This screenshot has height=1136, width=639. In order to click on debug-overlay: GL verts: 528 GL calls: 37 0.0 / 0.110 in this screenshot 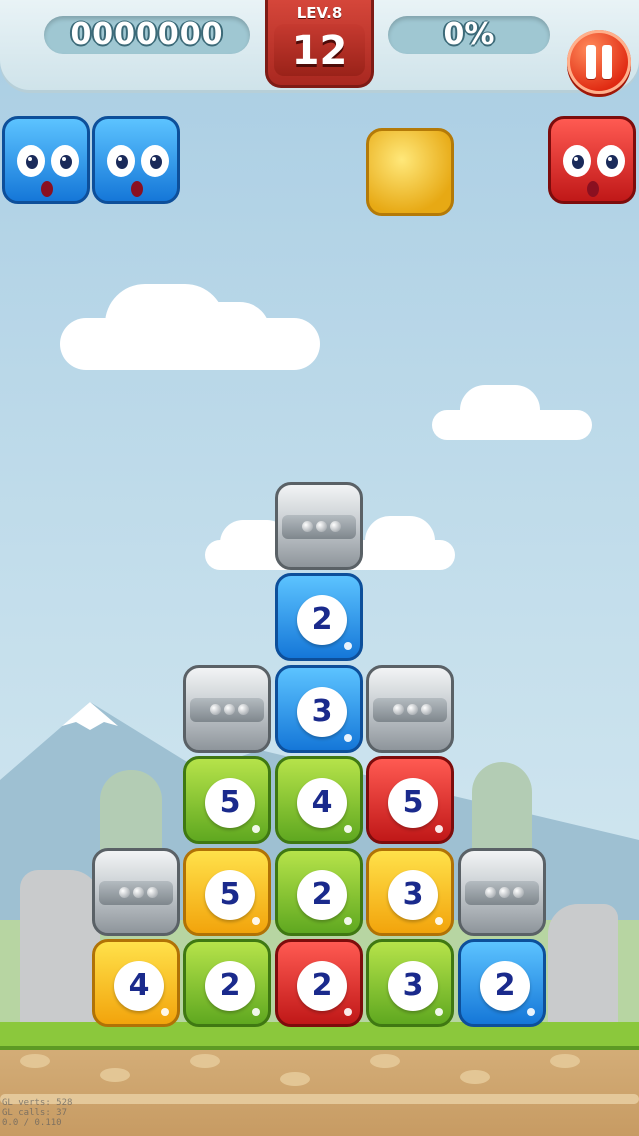, I will do `click(37, 1113)`.